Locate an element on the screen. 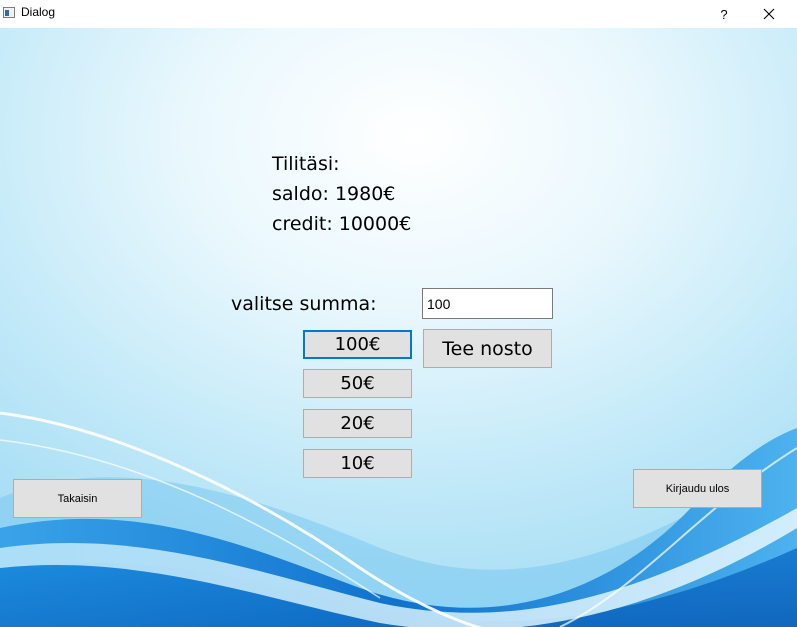  close-icon is located at coordinates (769, 14).